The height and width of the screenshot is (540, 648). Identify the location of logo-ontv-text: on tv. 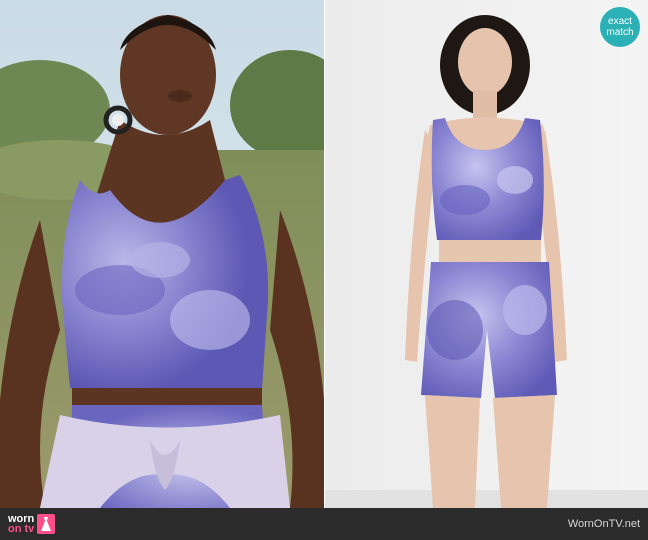
(21, 529).